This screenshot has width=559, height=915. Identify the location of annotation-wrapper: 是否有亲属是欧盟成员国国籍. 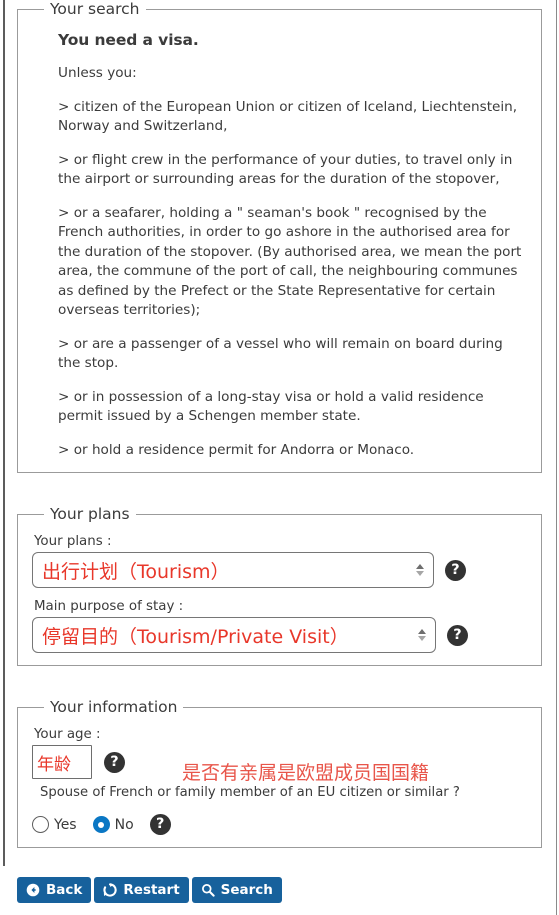
(305, 771).